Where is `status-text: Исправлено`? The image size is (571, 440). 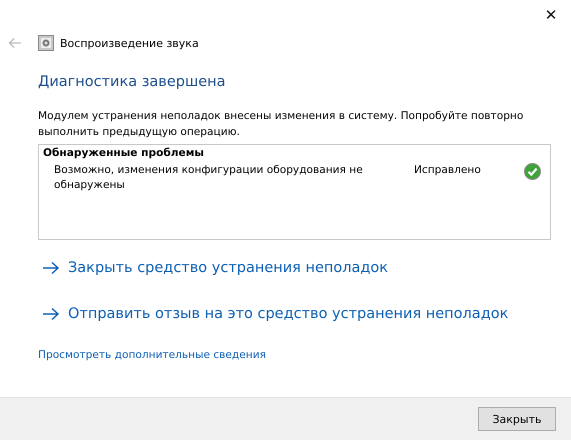
status-text: Исправлено is located at coordinates (448, 170).